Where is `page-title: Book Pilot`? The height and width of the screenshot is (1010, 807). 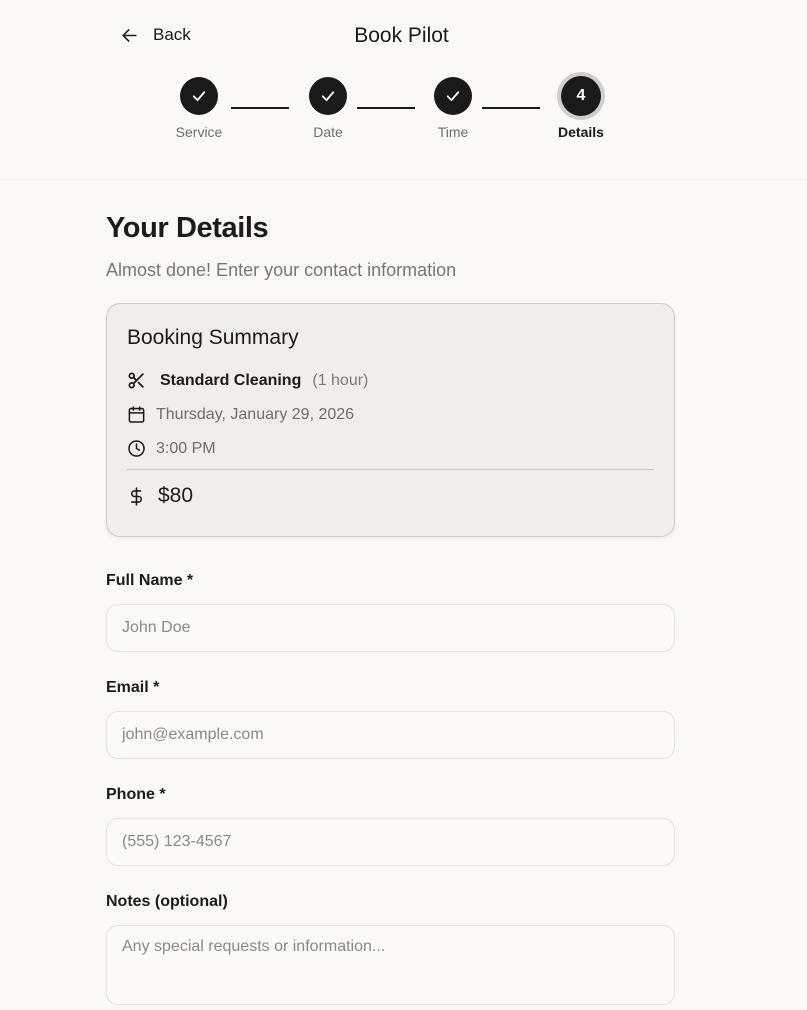
page-title: Book Pilot is located at coordinates (401, 35).